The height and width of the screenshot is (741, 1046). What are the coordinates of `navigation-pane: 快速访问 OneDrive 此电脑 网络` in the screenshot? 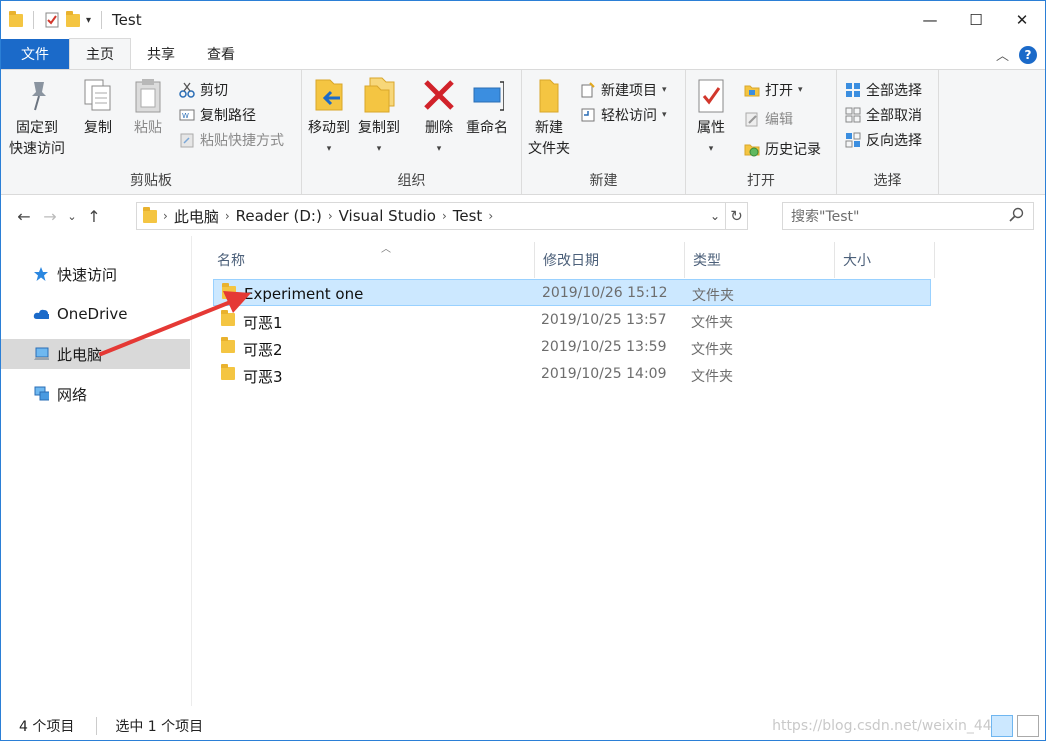 It's located at (96, 471).